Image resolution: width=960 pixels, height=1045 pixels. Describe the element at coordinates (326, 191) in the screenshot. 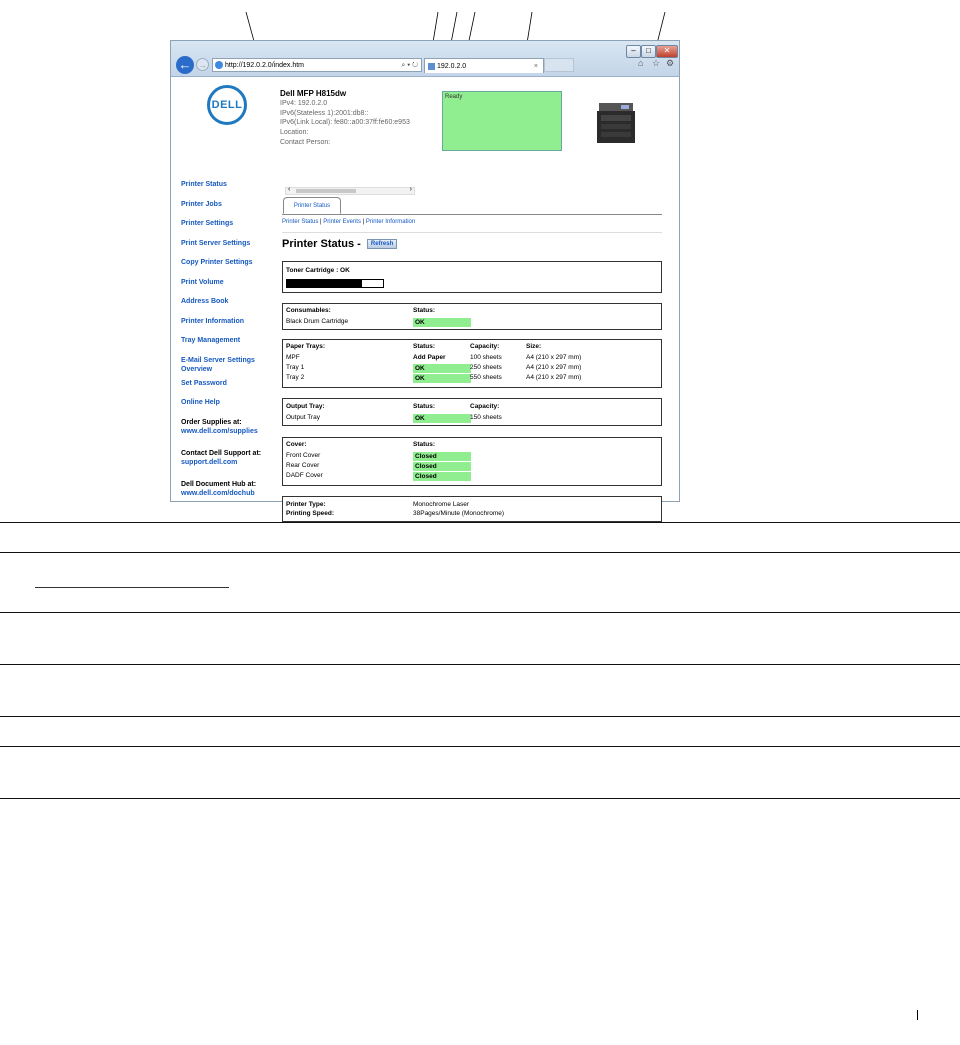

I see `scroll-thumb` at that location.